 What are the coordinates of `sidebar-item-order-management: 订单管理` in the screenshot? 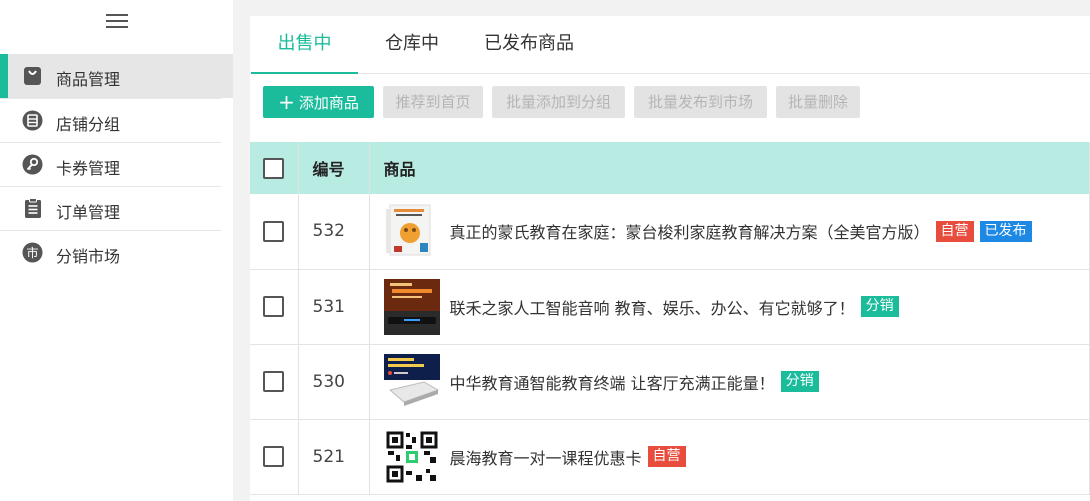 It's located at (110, 208).